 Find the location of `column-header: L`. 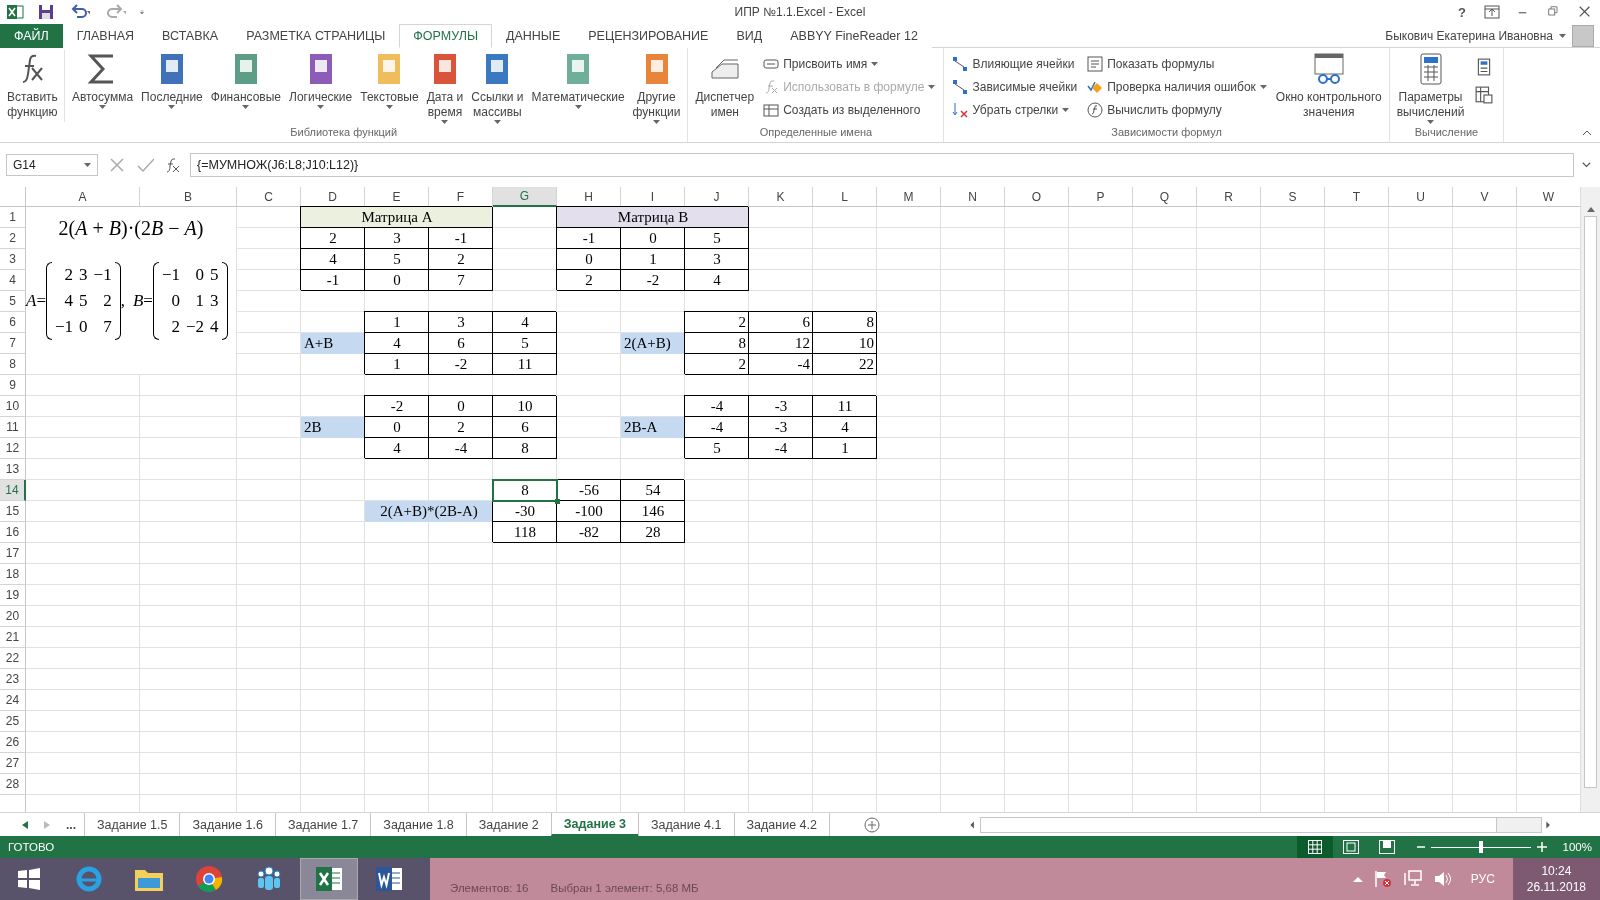

column-header: L is located at coordinates (845, 197).